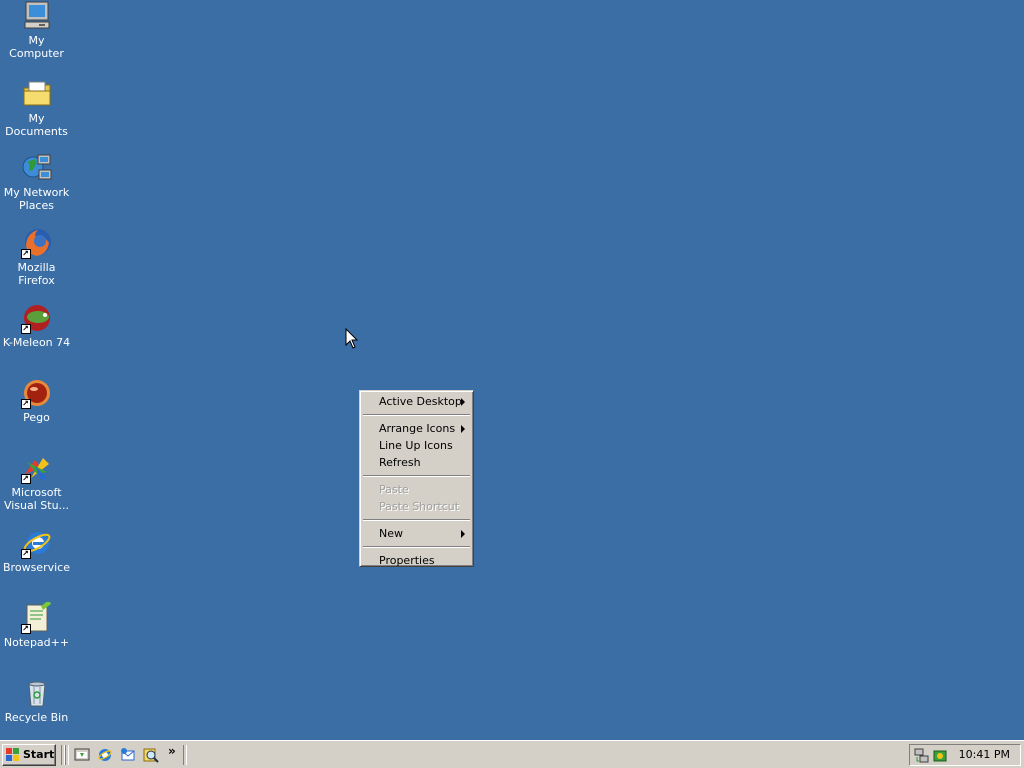 The image size is (1024, 768). What do you see at coordinates (172, 751) in the screenshot?
I see `quick-launch-chevron: »` at bounding box center [172, 751].